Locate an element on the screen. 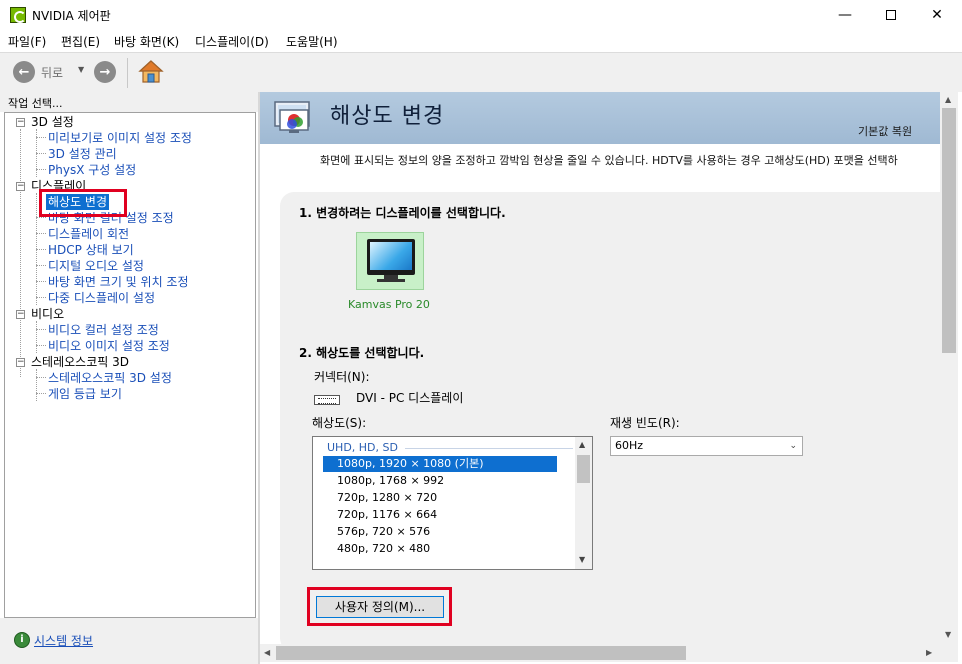 The image size is (962, 664). menu-edit: 편집(E) is located at coordinates (80, 41).